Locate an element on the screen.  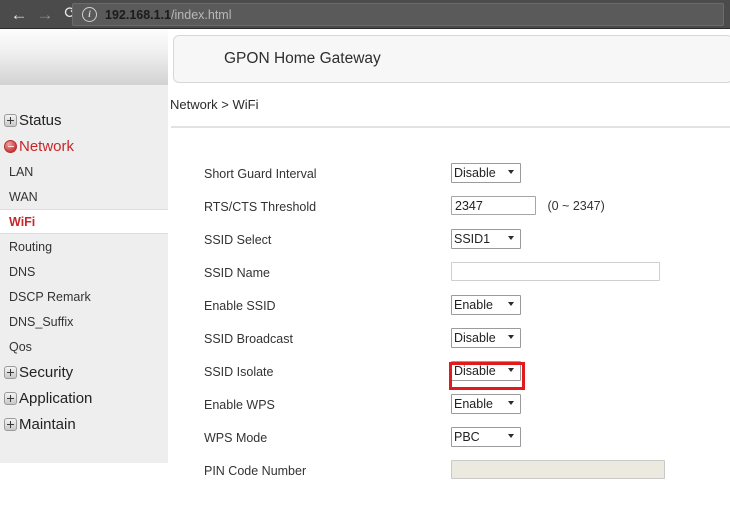
sidebar-group-application: Application is located at coordinates (84, 398).